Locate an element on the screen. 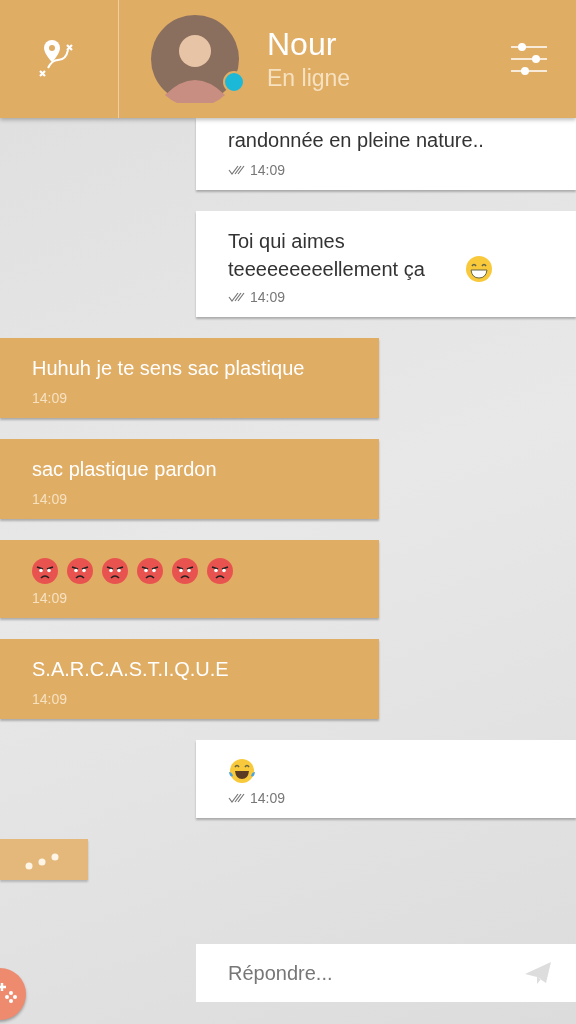  grinning-face-icon is located at coordinates (479, 269).